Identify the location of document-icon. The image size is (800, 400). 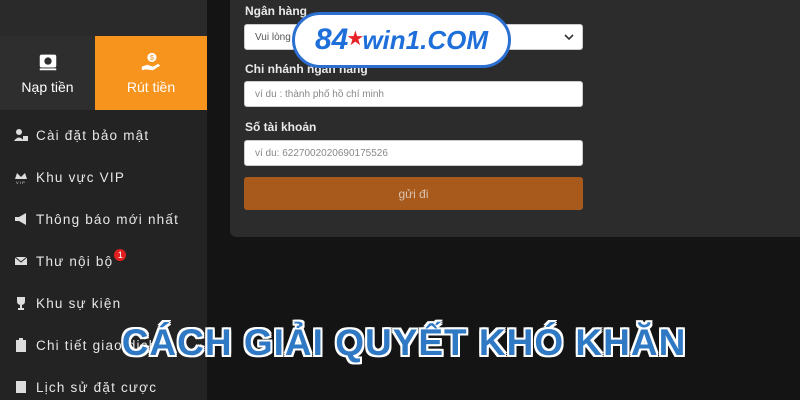
(21, 387).